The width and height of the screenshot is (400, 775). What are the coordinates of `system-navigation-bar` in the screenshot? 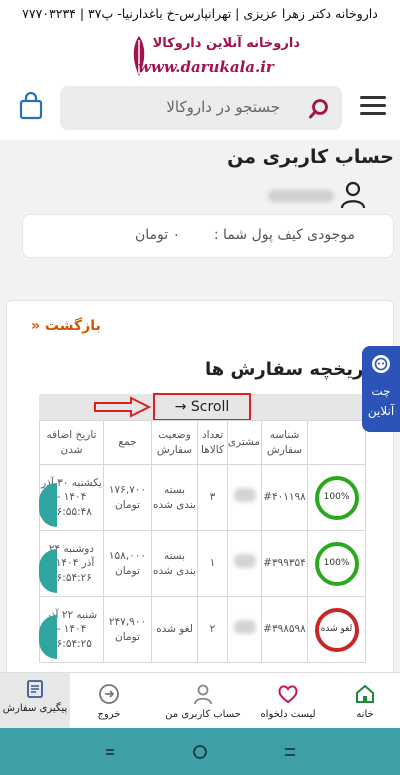 It's located at (200, 751).